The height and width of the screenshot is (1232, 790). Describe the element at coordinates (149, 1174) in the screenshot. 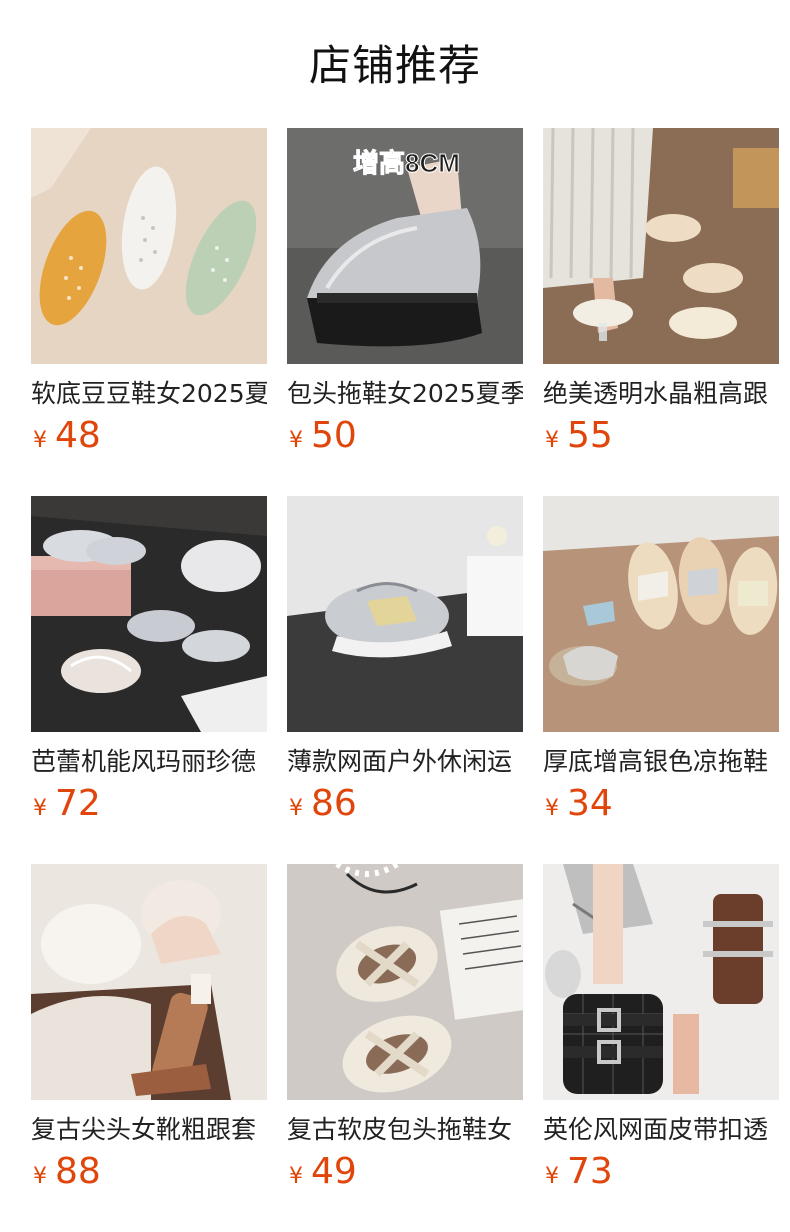

I see `product-price: ¥ 88` at that location.